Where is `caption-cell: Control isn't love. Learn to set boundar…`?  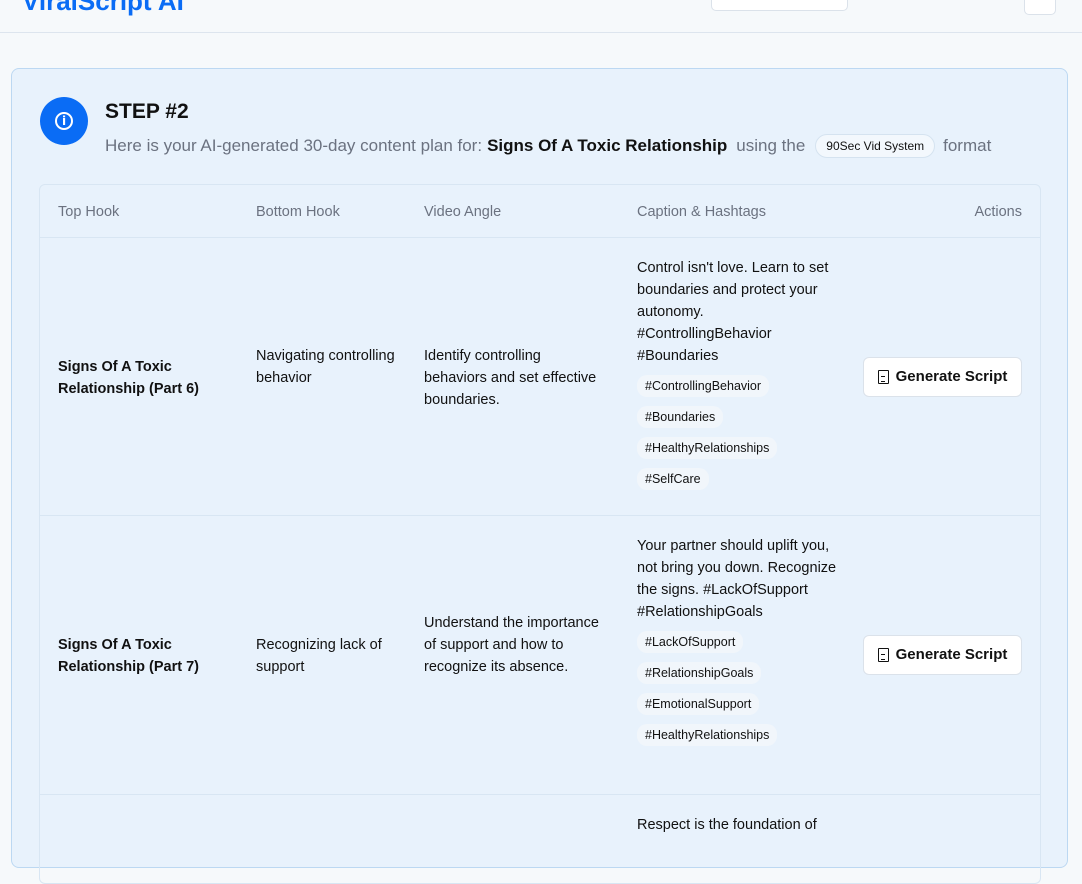
caption-cell: Control isn't love. Learn to set boundar… is located at coordinates (737, 378).